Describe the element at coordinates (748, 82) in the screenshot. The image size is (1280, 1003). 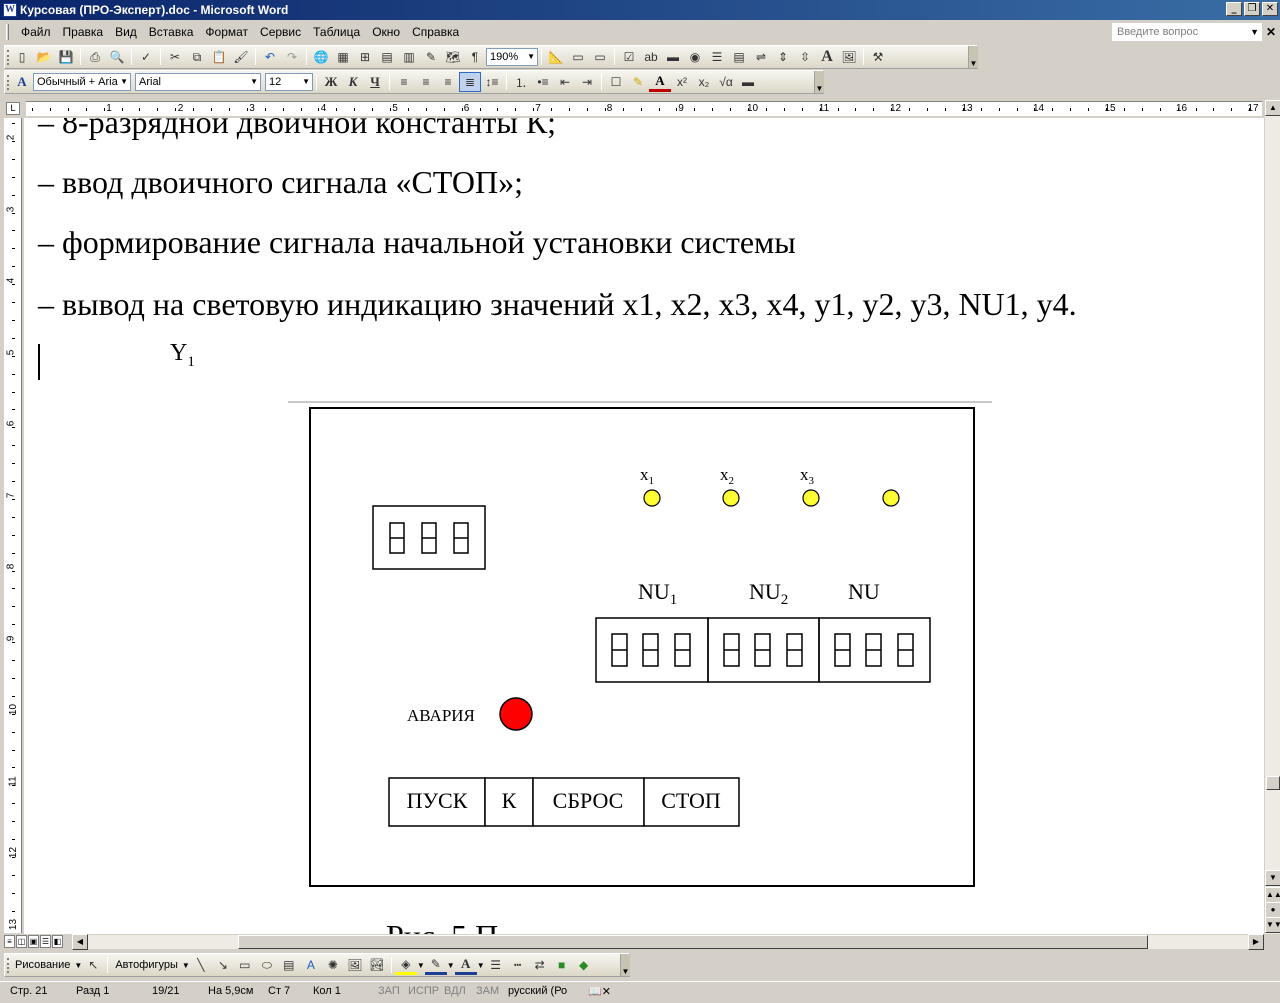
I see `reading-layout-icon: ▬` at that location.